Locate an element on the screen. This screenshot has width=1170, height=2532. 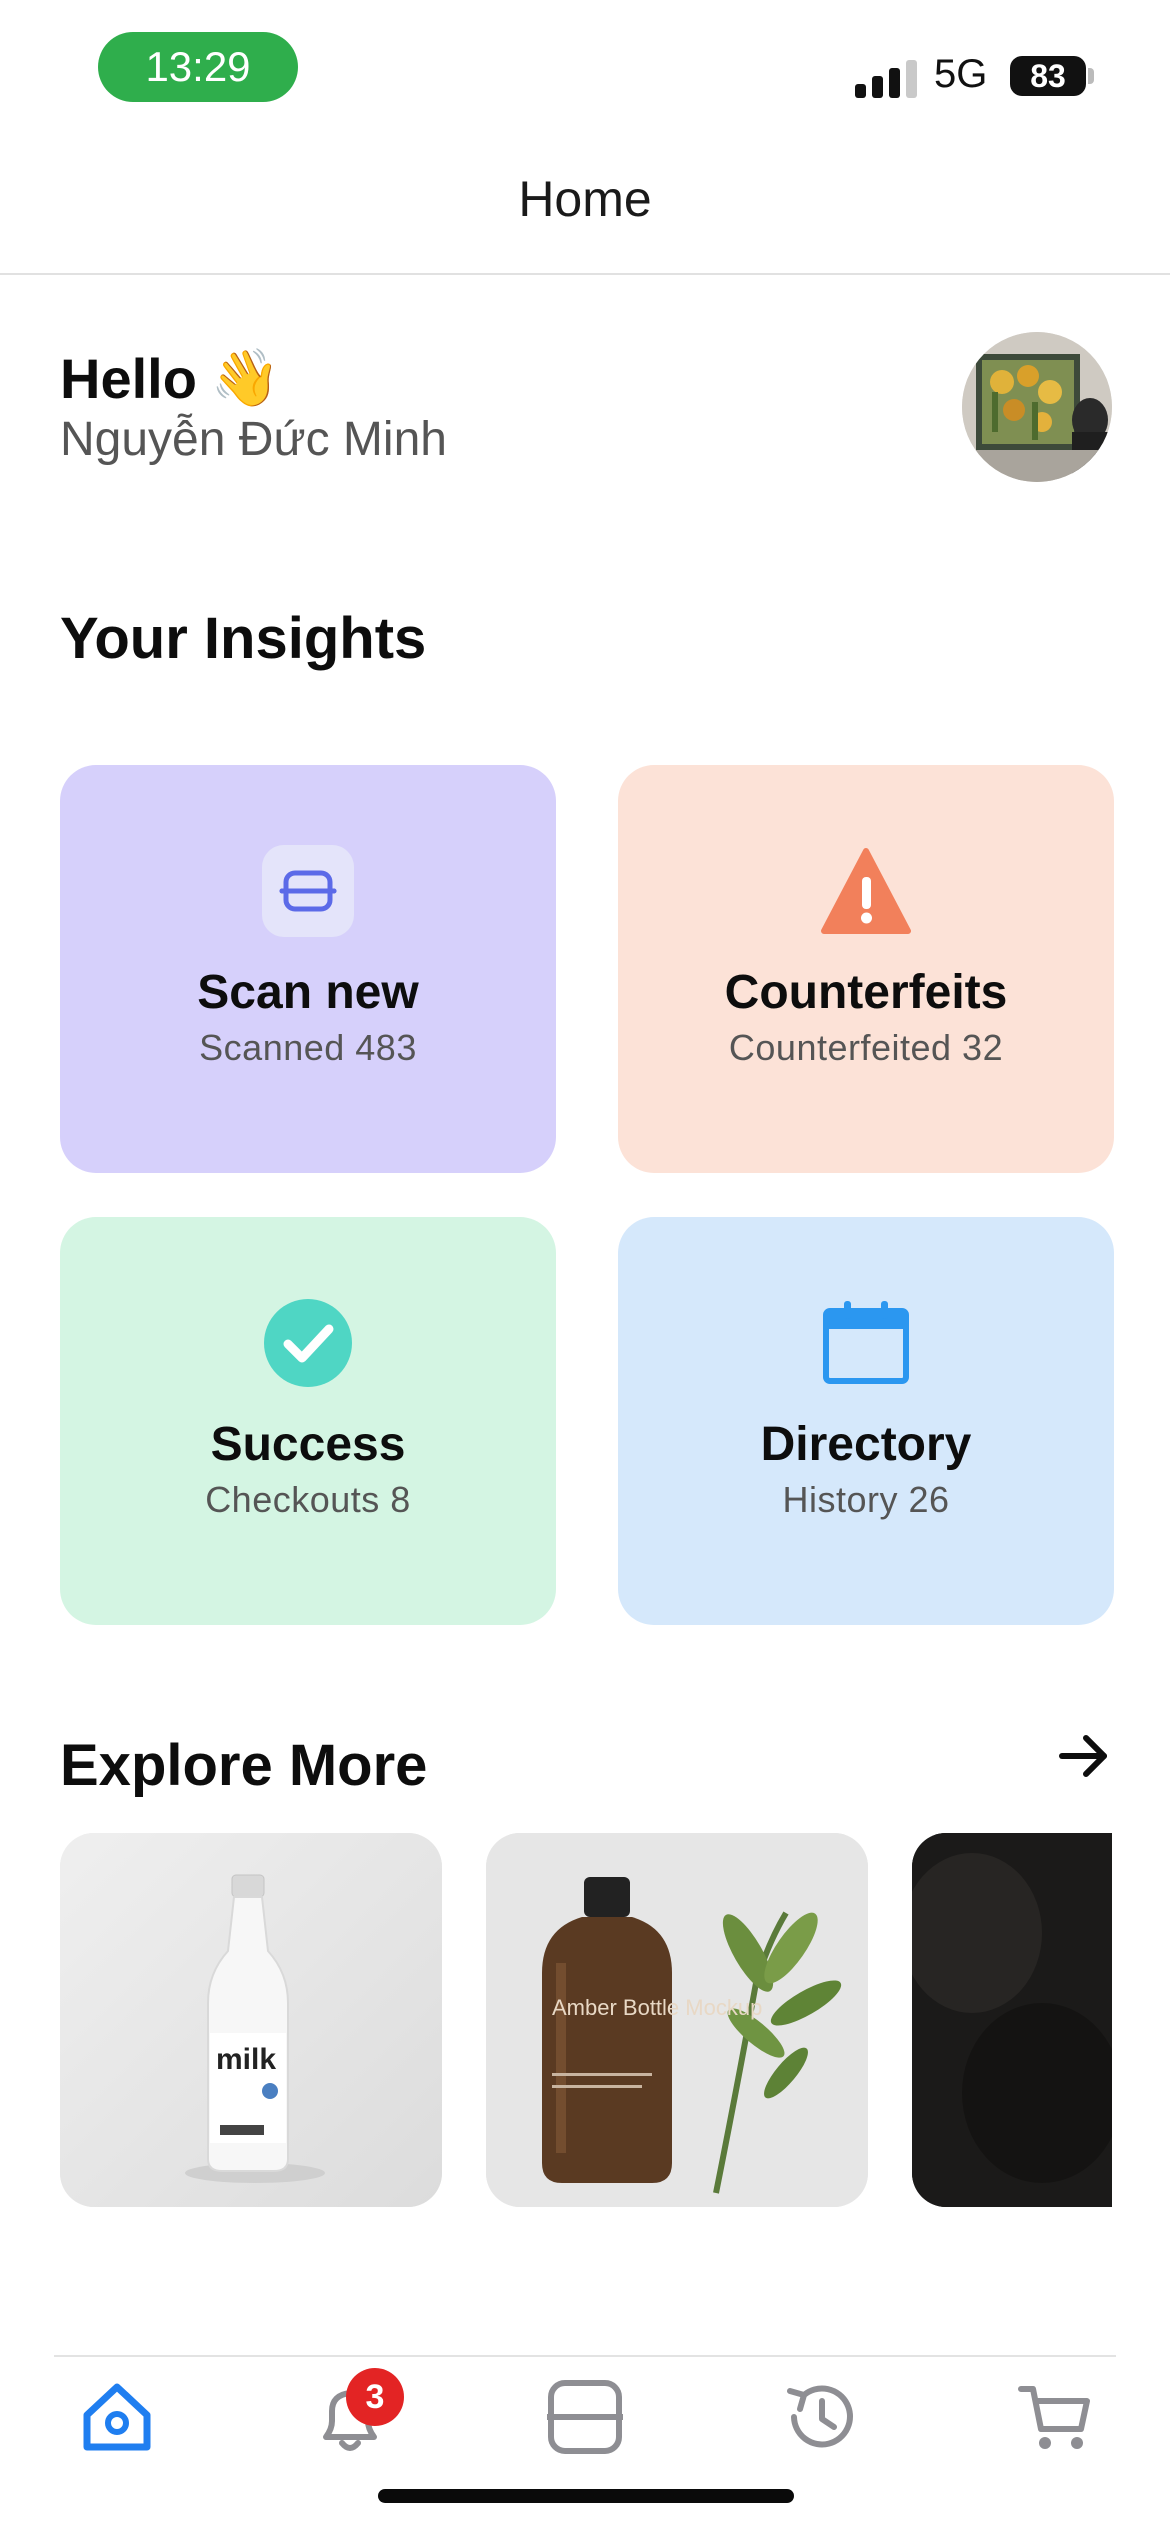
scan-new-card: Scan new Scanned 483 is located at coordinates (308, 969).